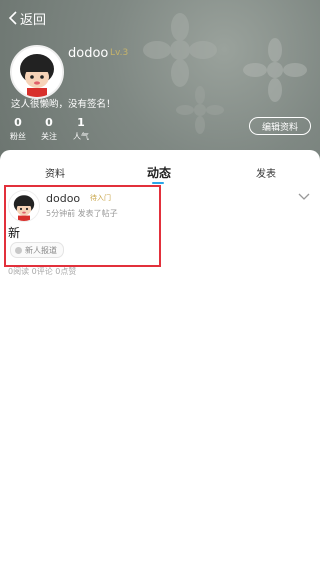  Describe the element at coordinates (18, 250) in the screenshot. I see `tag-dot-icon` at that location.